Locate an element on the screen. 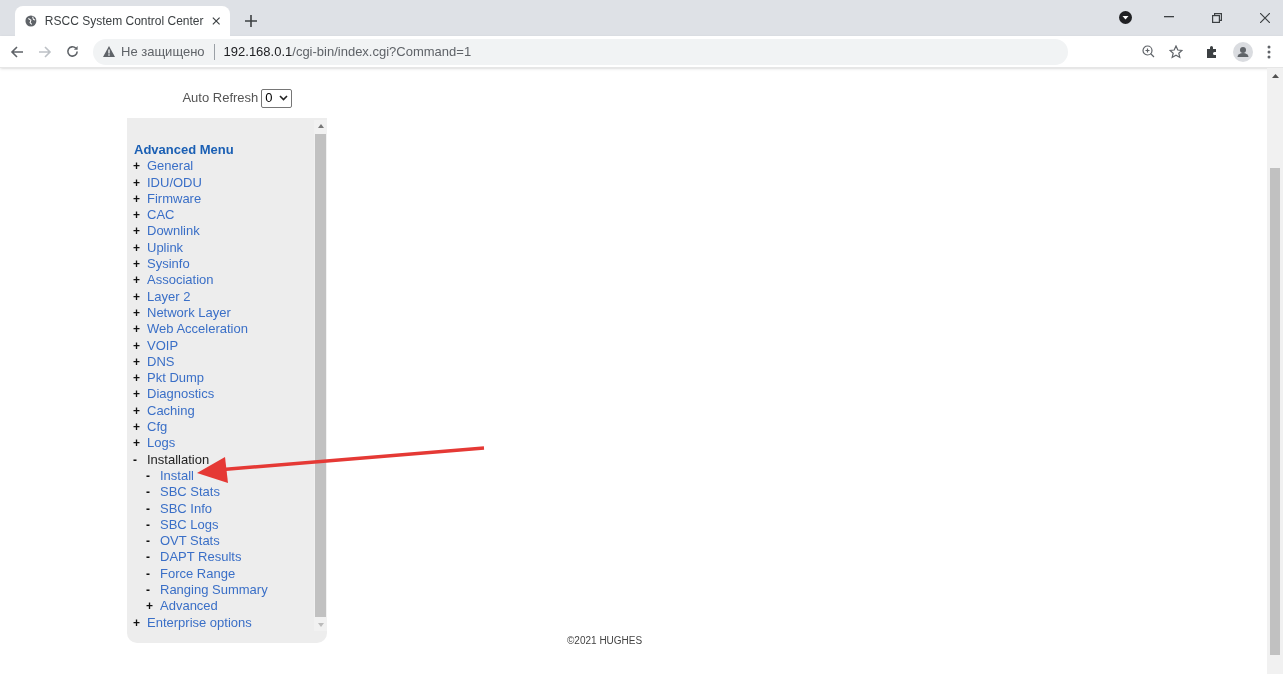 This screenshot has height=675, width=1283. globe-icon is located at coordinates (31, 21).